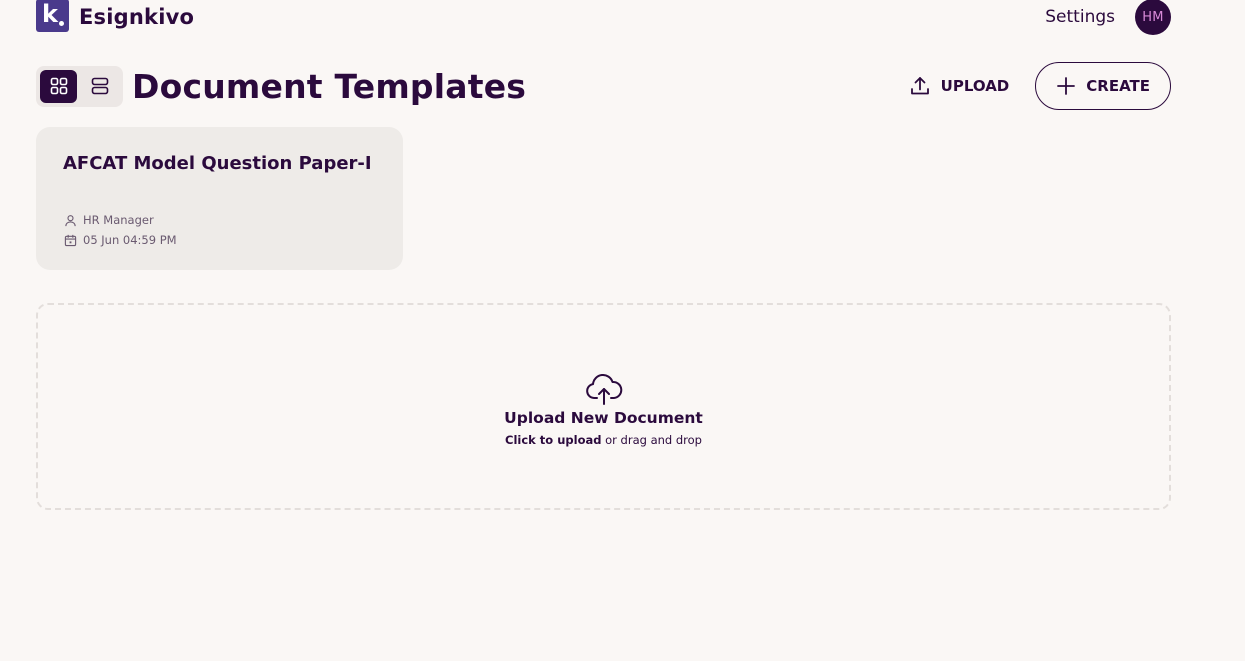 The height and width of the screenshot is (661, 1245). I want to click on plus-icon, so click(1066, 86).